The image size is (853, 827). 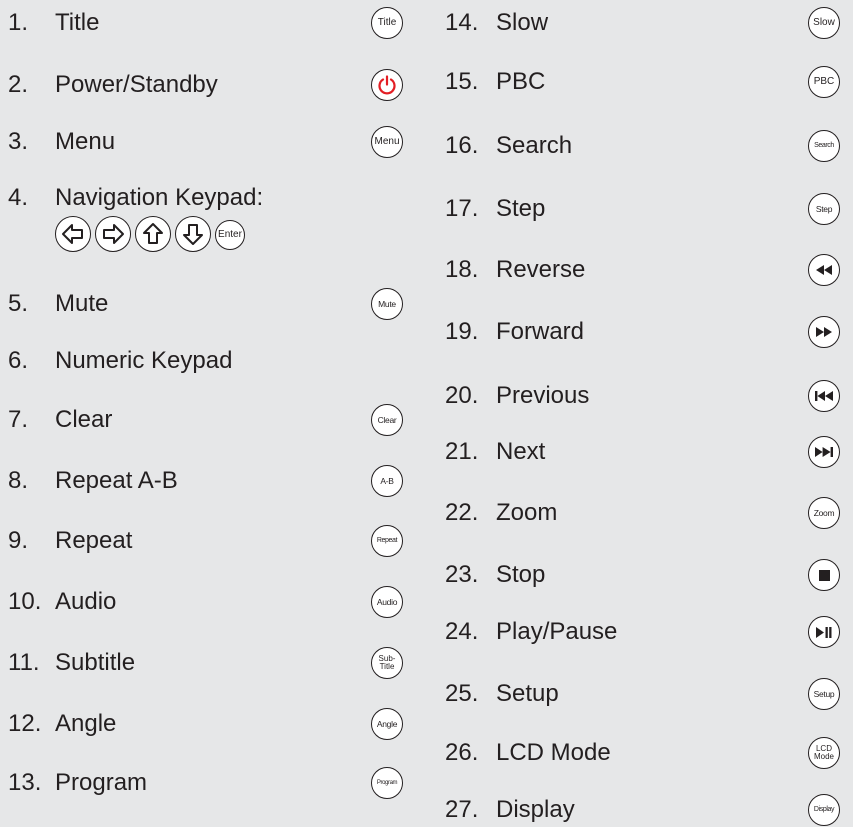 What do you see at coordinates (210, 602) in the screenshot?
I see `item-audio: 10. Audio Audio` at bounding box center [210, 602].